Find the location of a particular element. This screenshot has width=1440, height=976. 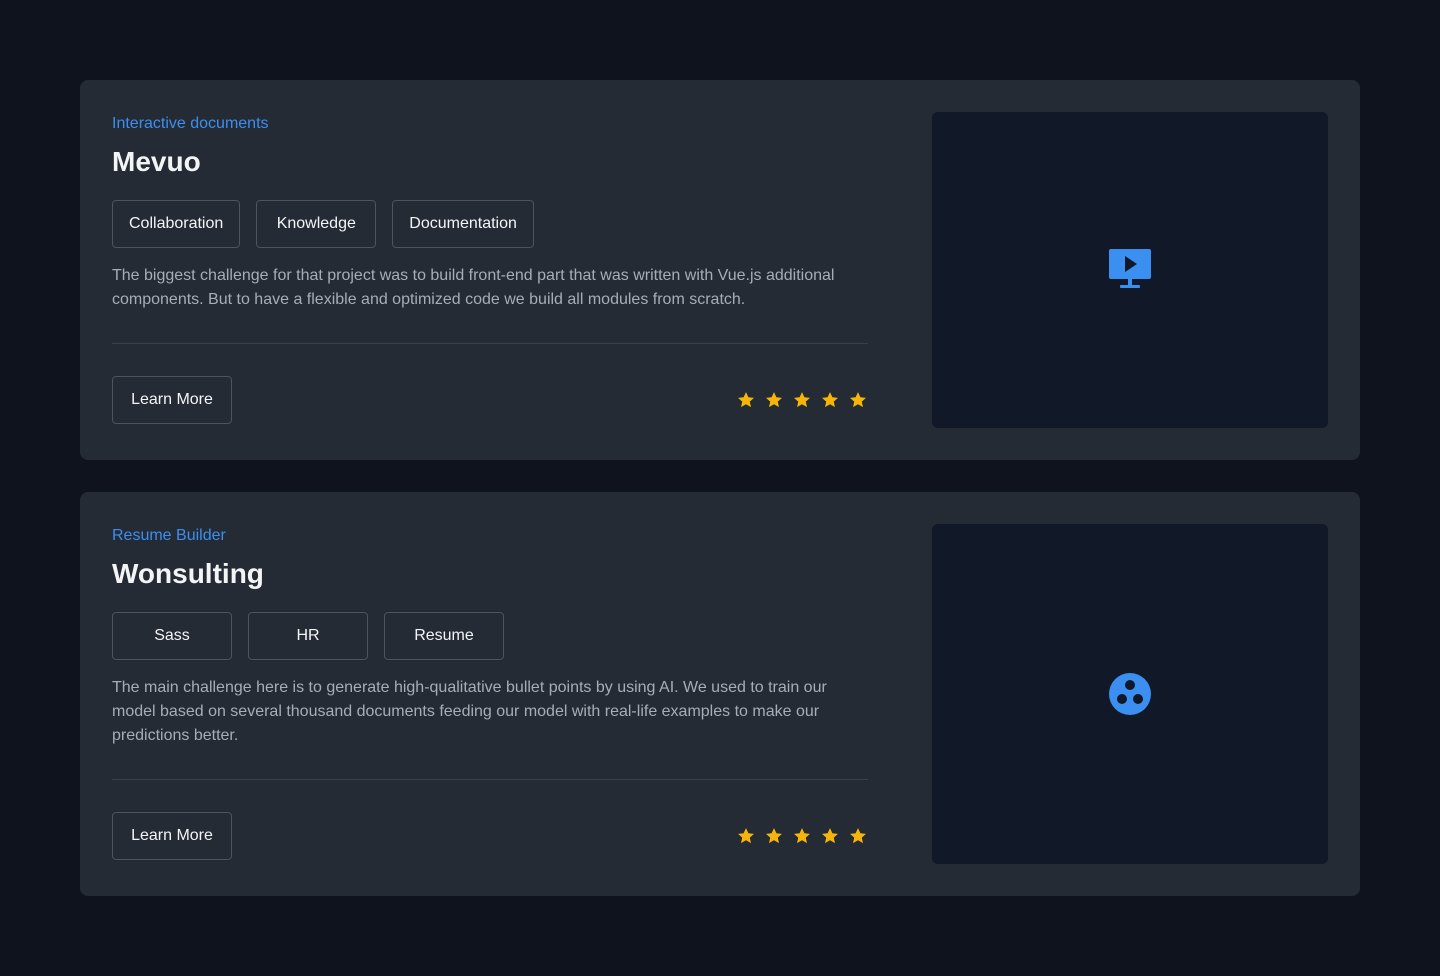

project-title: Wonsulting is located at coordinates (188, 573).